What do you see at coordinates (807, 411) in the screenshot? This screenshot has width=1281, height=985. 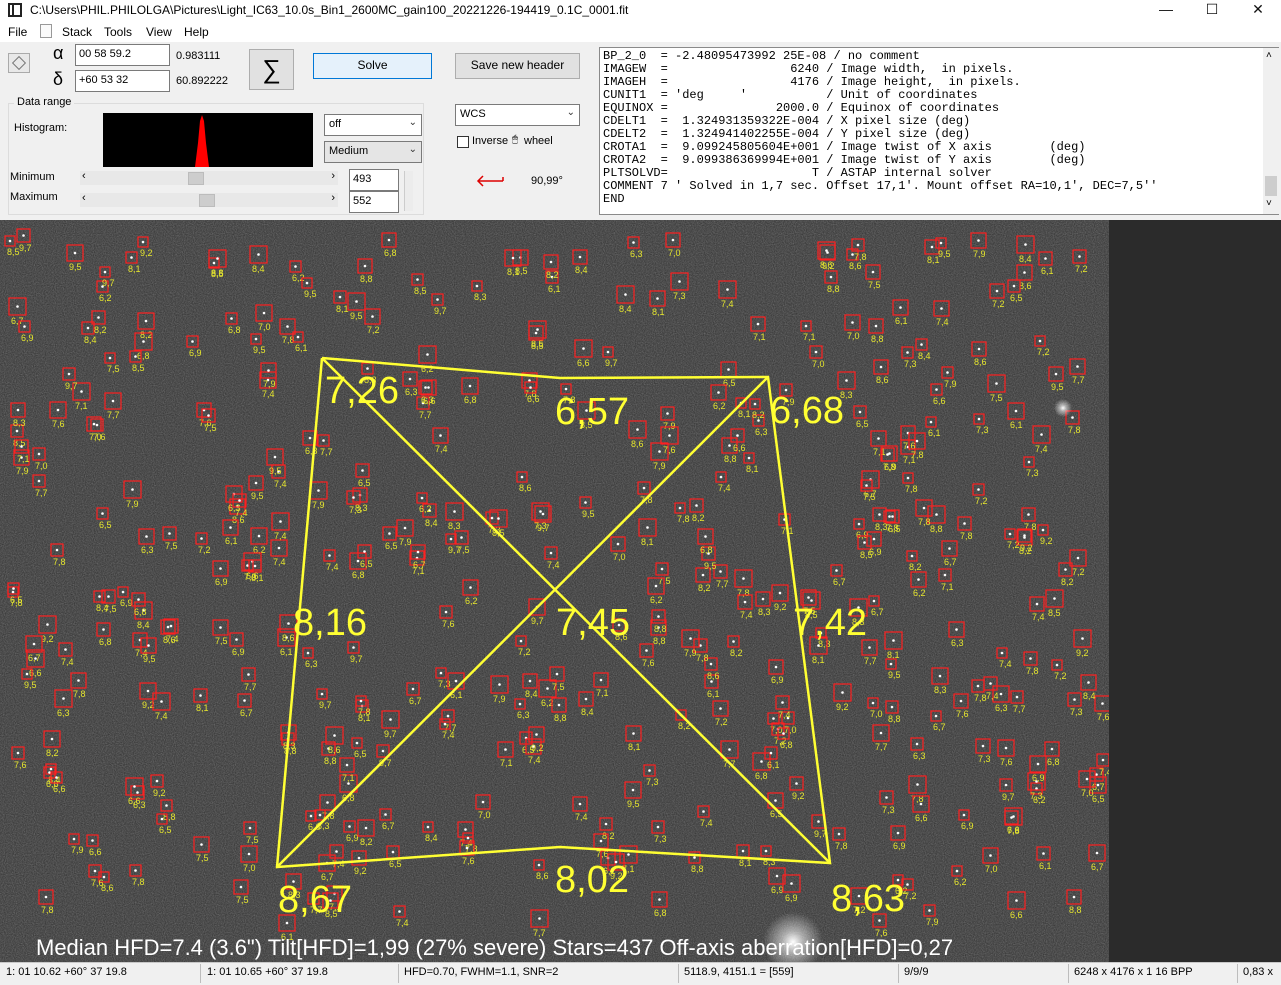 I see `tilt-value-top-right: 6,68` at bounding box center [807, 411].